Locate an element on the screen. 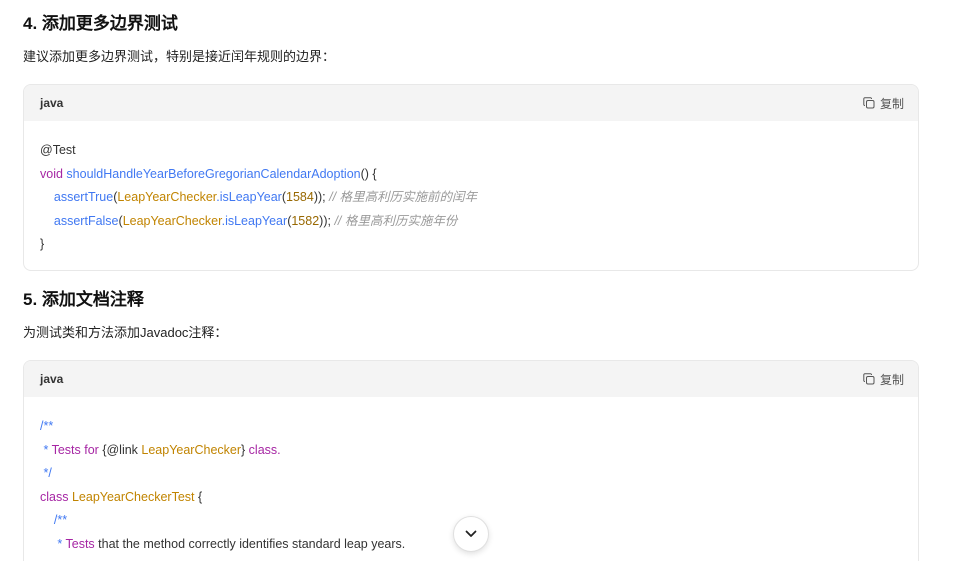 The height and width of the screenshot is (561, 963). section-heading-4: 4. 添加更多边界测试 is located at coordinates (100, 23).